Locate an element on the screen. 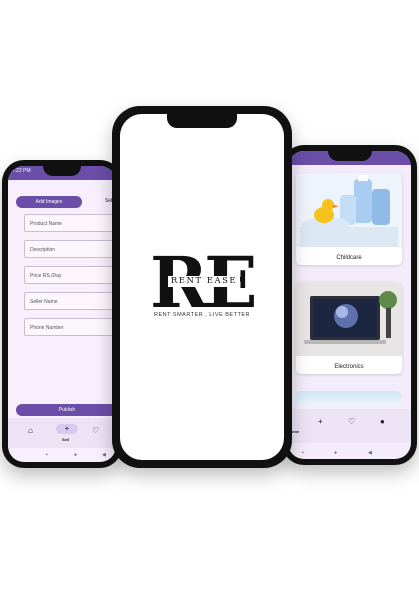  category-label: Childcare is located at coordinates (349, 258).